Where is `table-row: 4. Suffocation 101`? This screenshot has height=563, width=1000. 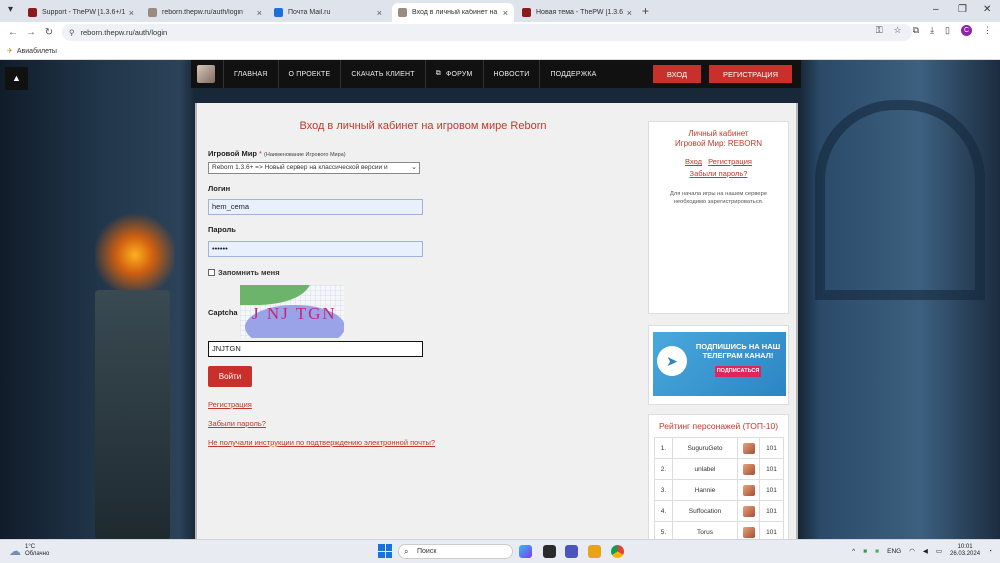 table-row: 4. Suffocation 101 is located at coordinates (719, 511).